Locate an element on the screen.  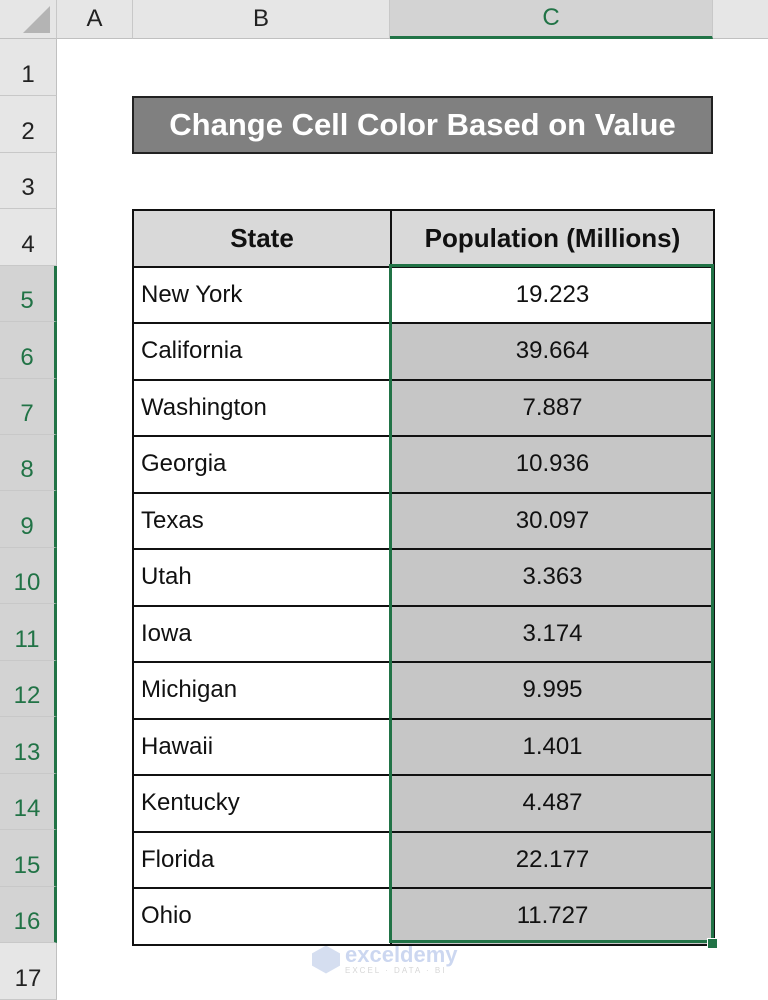
row-header-12: 12 is located at coordinates (28, 689).